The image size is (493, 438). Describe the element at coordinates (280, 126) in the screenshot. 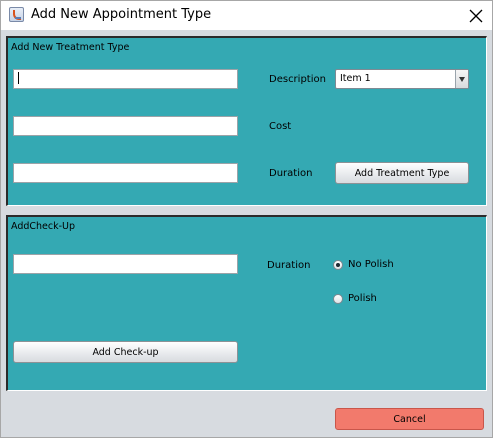

I see `cost-label: Cost` at that location.